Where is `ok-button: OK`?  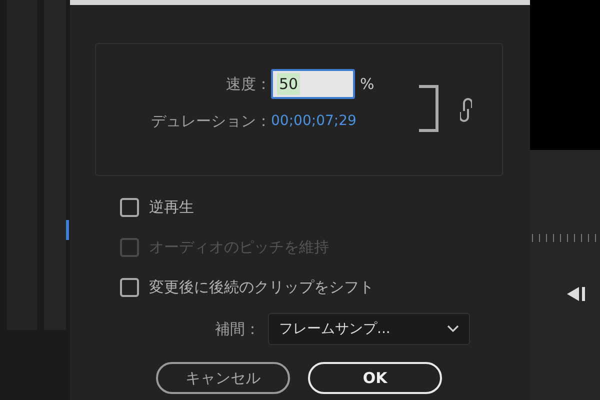
ok-button: OK is located at coordinates (375, 378).